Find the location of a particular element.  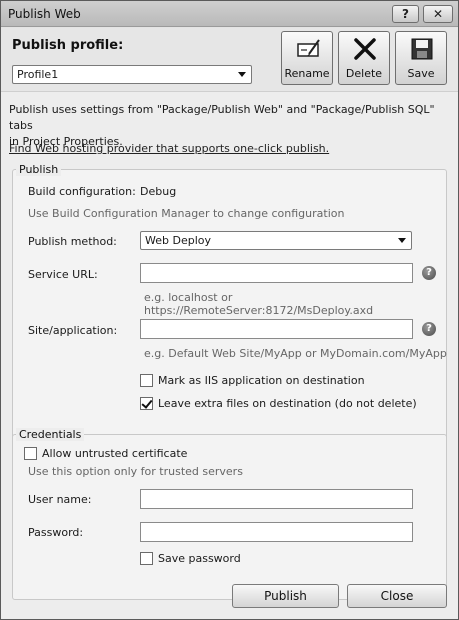

close-button: Close is located at coordinates (397, 596).